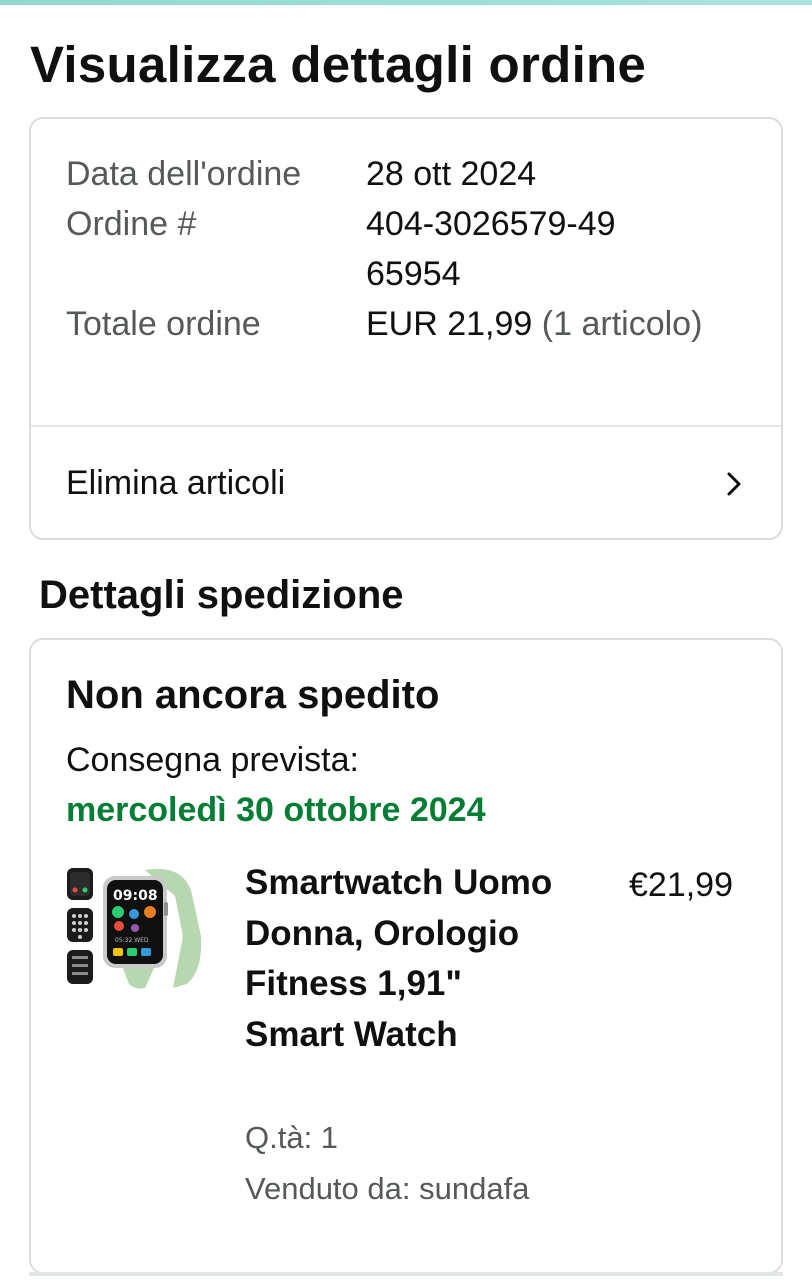  I want to click on order-total-amount: EUR 21,99, so click(449, 324).